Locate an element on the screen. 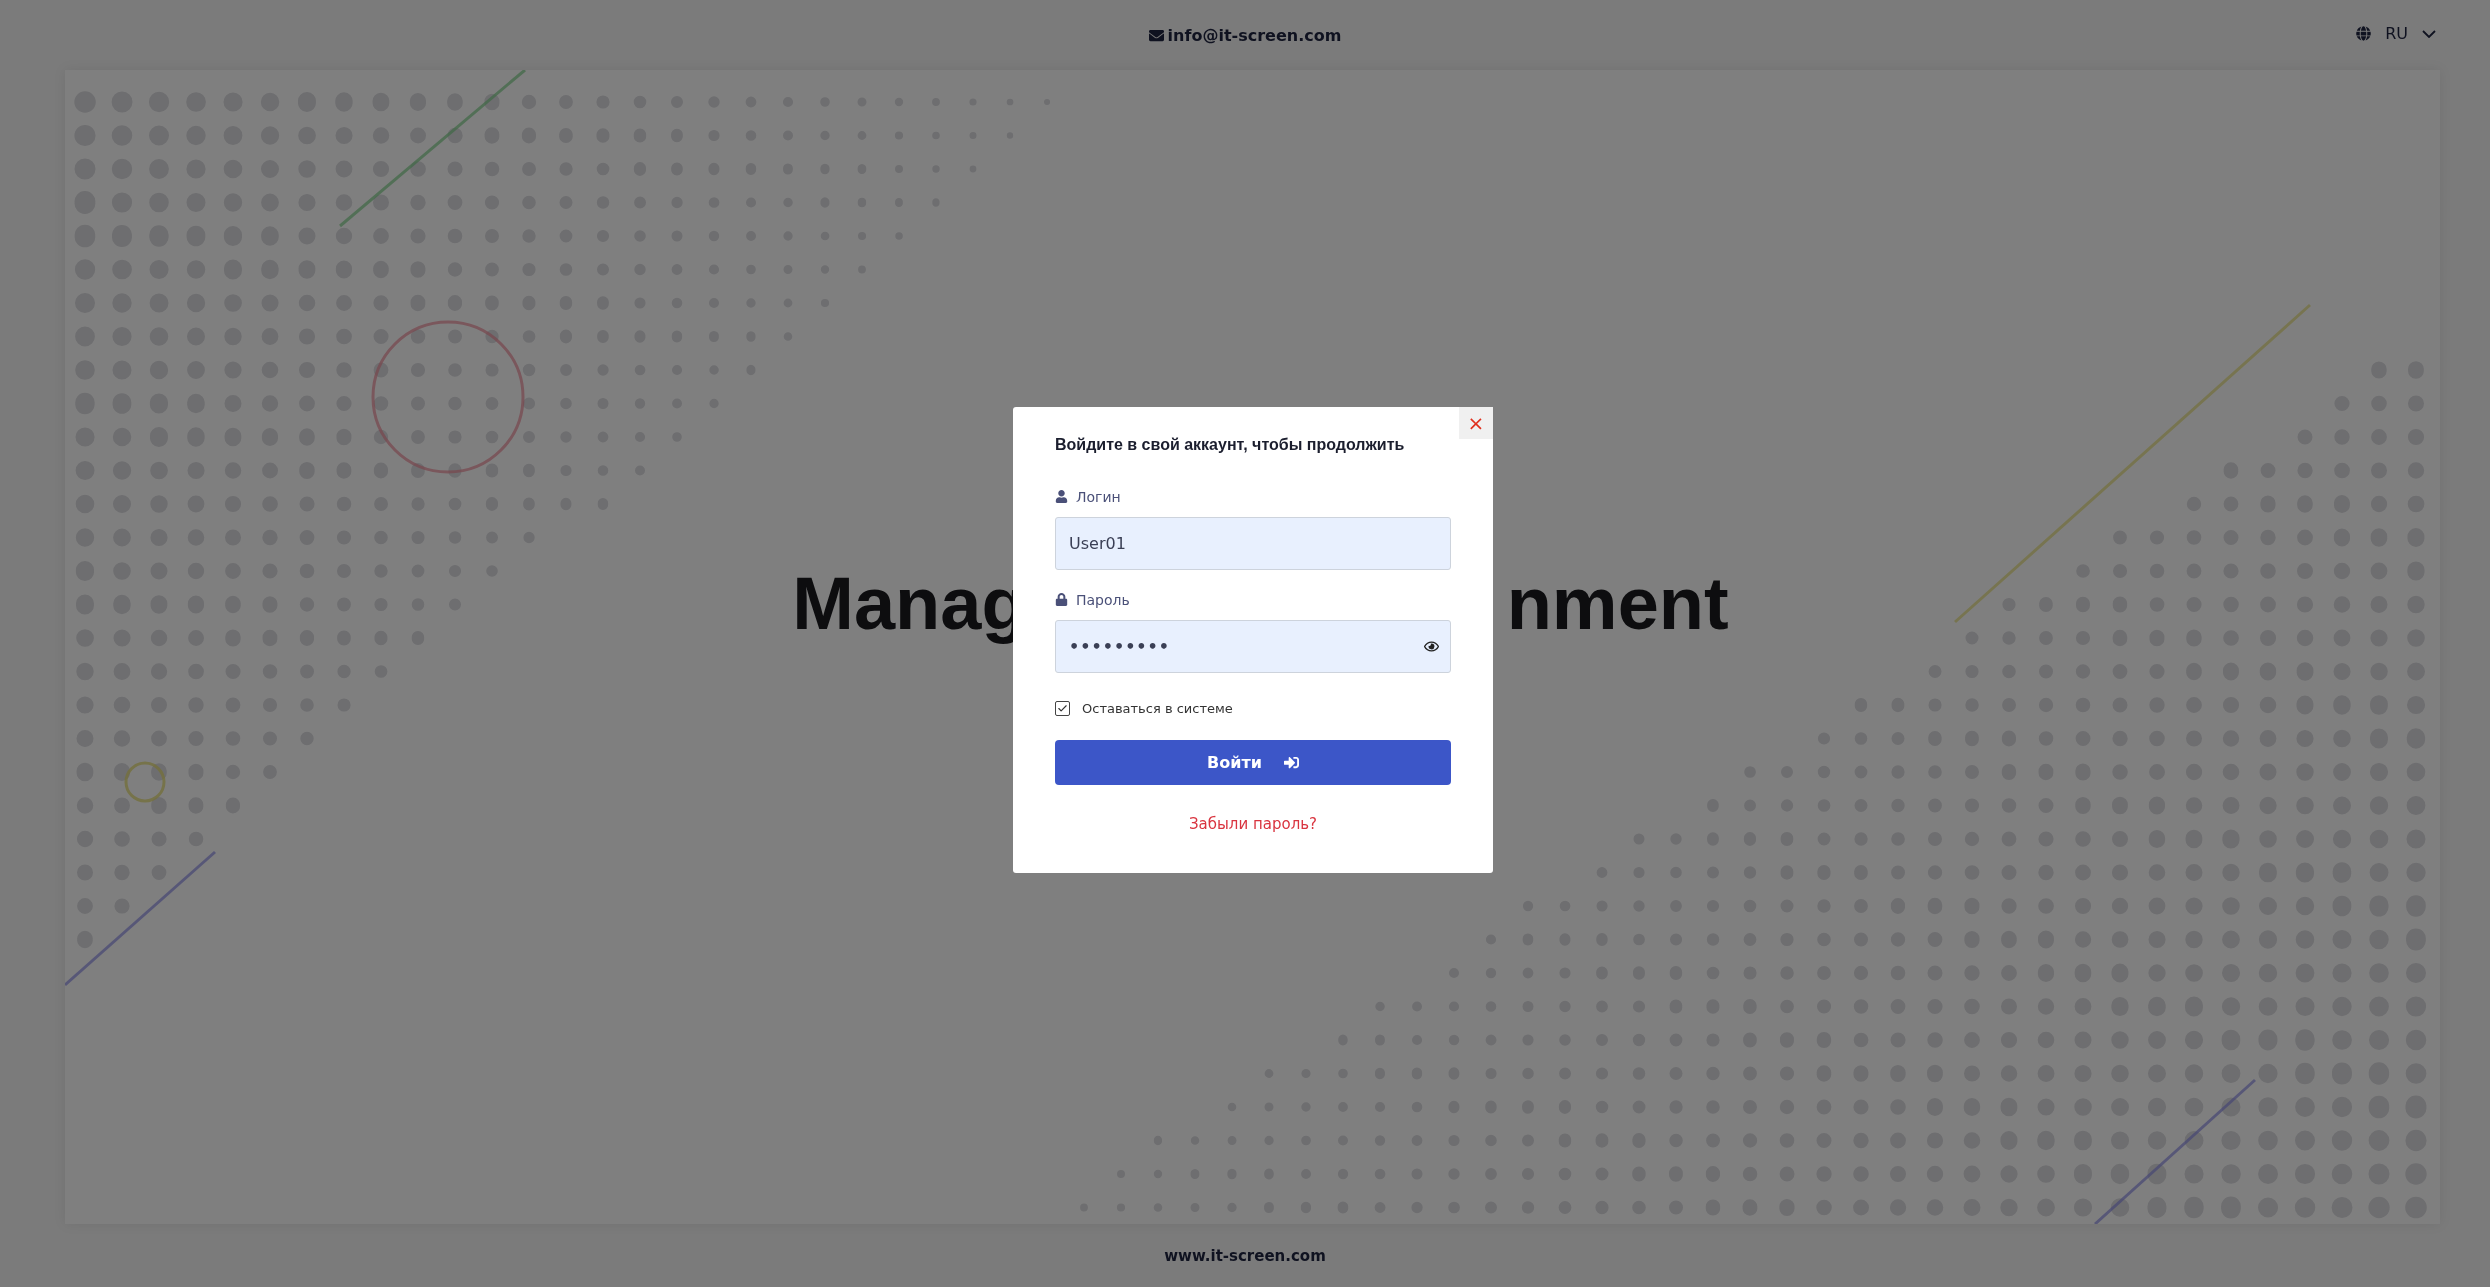 Image resolution: width=2490 pixels, height=1287 pixels. dialog-title: Войдите в свой аккаунт, чтобы продолжить is located at coordinates (1230, 444).